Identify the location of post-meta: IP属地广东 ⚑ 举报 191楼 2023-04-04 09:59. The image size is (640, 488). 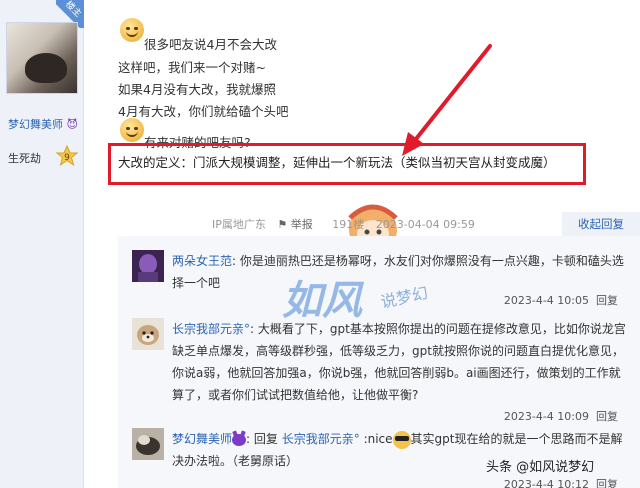
(347, 225).